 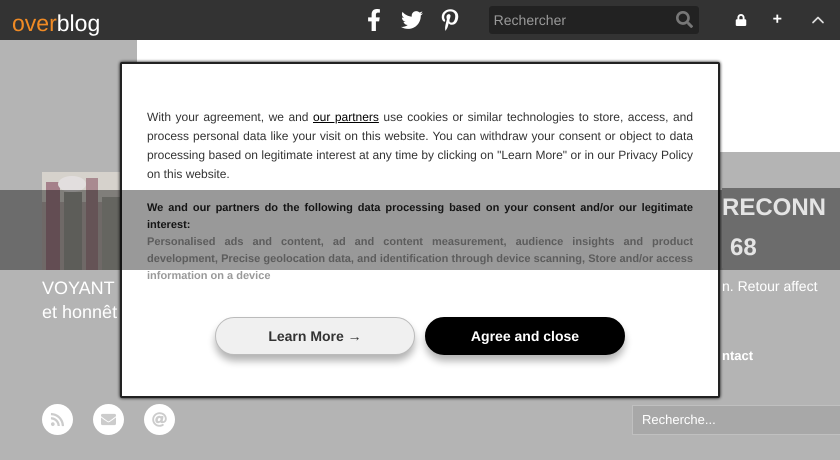 I want to click on post-title: et honnêt, so click(x=80, y=312).